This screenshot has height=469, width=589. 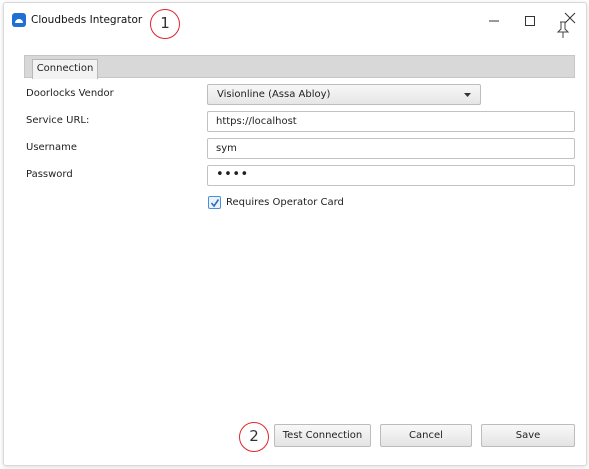 I want to click on password-input: ••••, so click(x=391, y=175).